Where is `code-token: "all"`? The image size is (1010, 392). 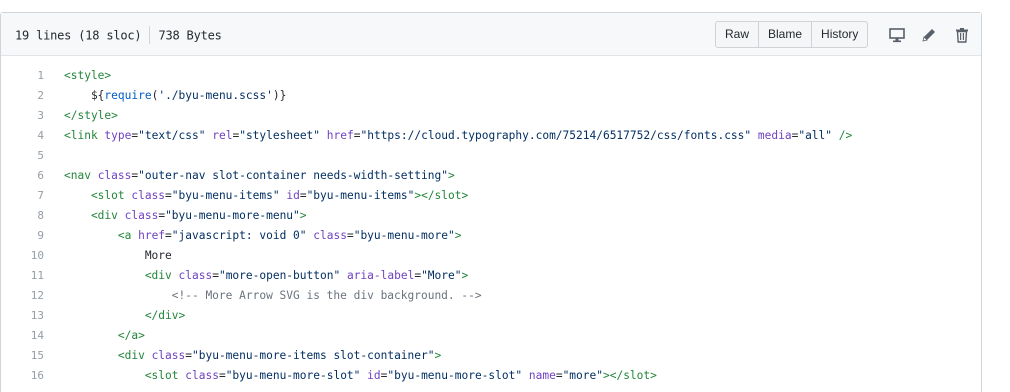 code-token: "all" is located at coordinates (815, 135).